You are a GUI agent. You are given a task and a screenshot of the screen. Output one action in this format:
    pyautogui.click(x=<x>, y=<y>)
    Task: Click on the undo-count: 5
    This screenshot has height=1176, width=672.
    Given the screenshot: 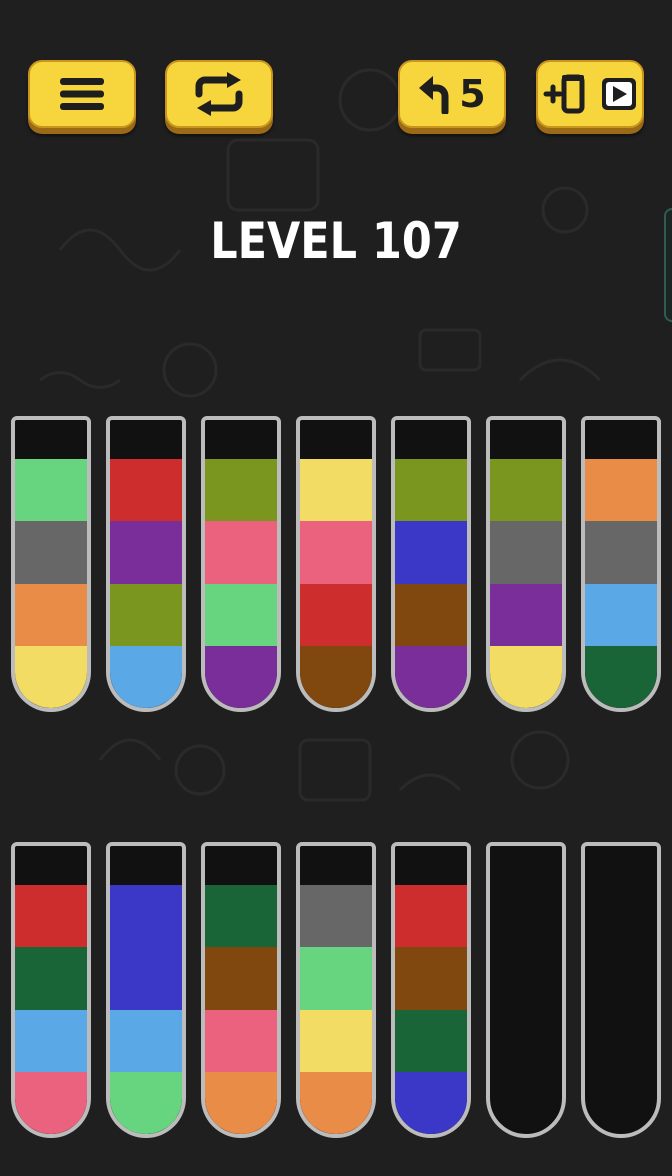 What is the action you would take?
    pyautogui.click(x=472, y=94)
    